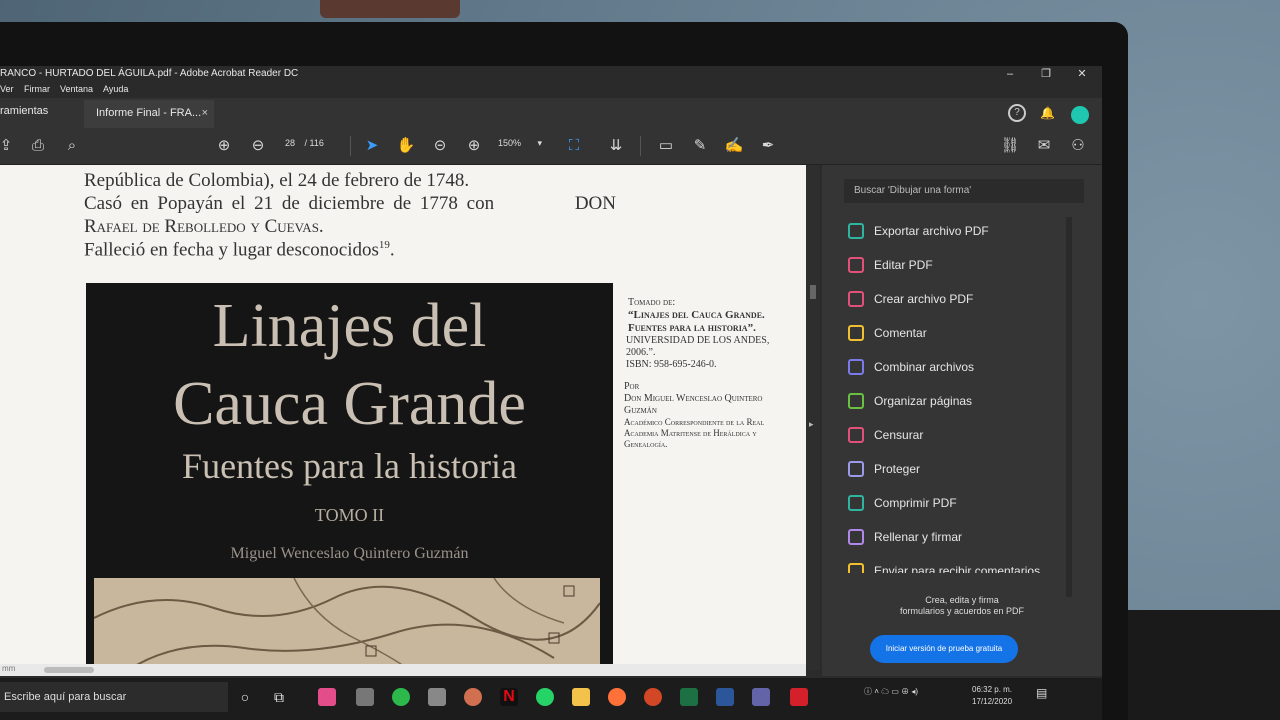  I want to click on zoom-search-icon: ⌕, so click(72, 146).